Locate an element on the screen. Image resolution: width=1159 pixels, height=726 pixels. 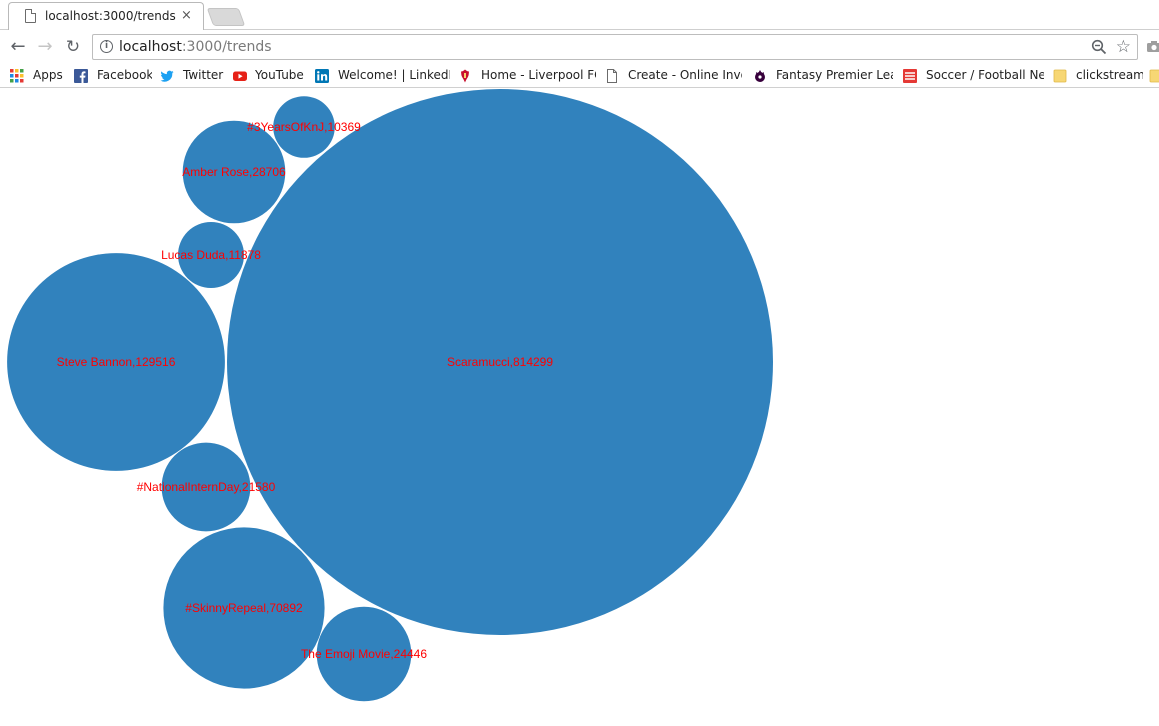
bookmark-clickstream: clickstream is located at coordinates (1098, 76).